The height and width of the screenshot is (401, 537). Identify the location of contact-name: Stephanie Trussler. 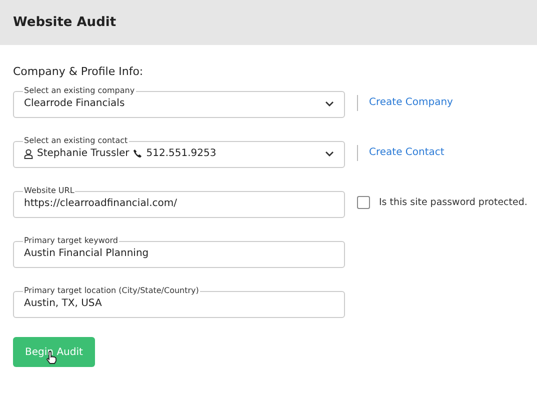
(83, 153).